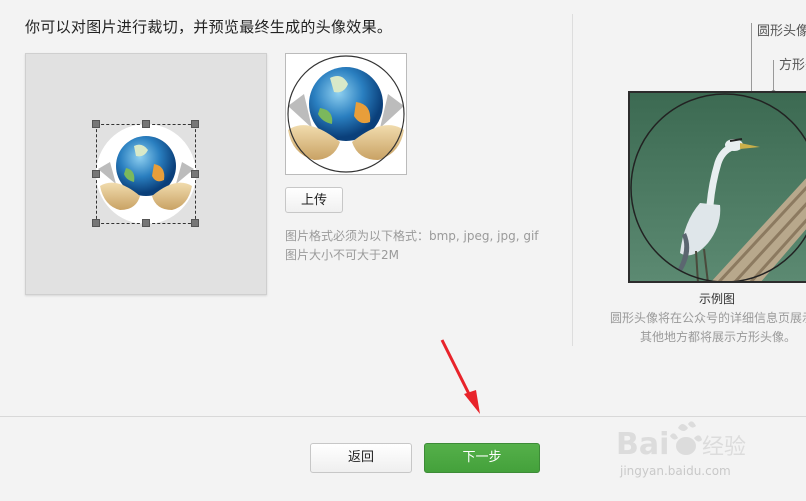  I want to click on example-caption: 示例图, so click(717, 299).